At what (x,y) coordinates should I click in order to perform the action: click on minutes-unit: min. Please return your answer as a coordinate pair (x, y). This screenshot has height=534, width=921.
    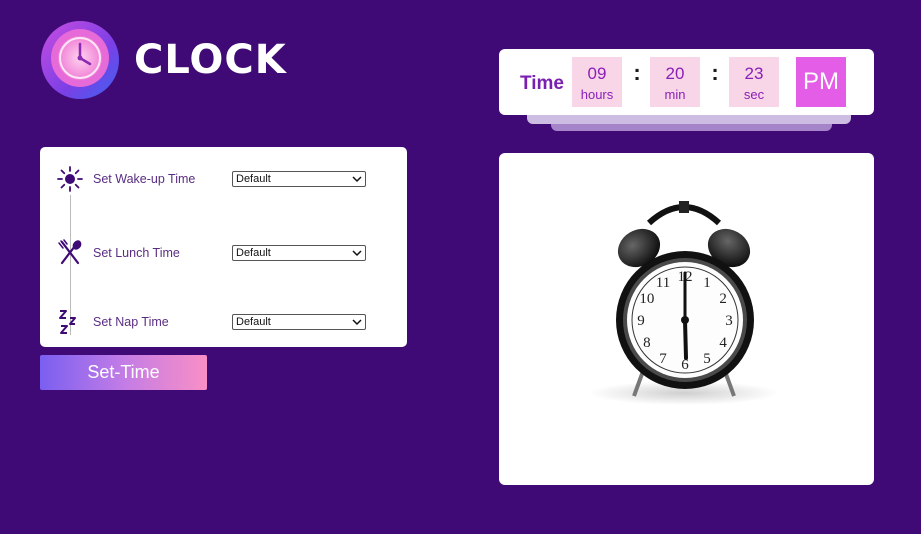
    Looking at the image, I should click on (675, 94).